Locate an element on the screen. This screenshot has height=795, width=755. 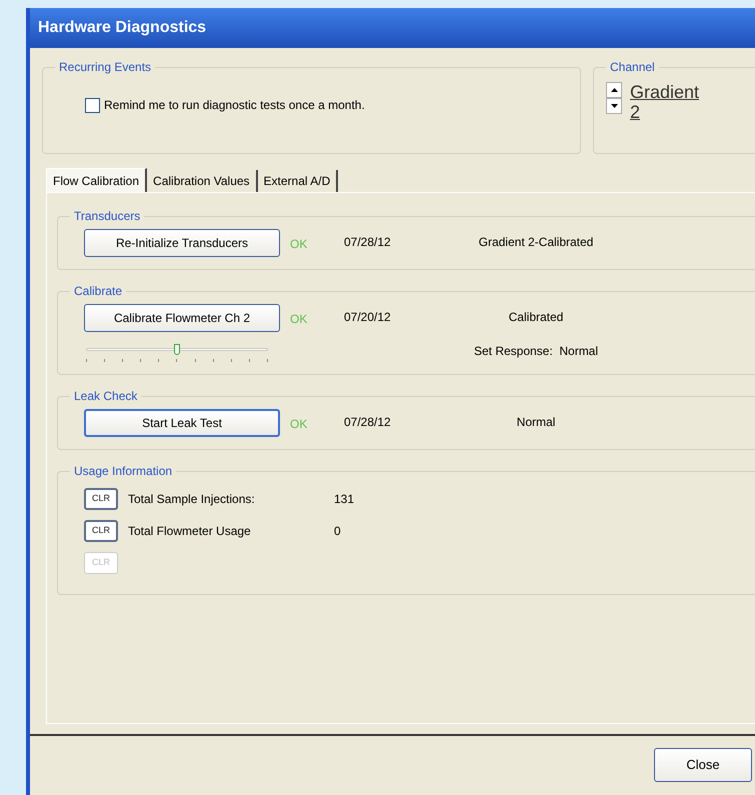
result-text: Calibrated is located at coordinates (536, 317).